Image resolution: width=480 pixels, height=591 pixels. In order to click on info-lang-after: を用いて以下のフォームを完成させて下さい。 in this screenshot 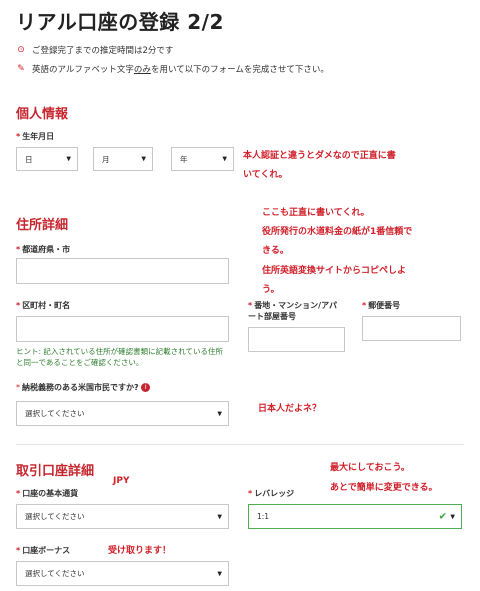, I will do `click(239, 70)`.